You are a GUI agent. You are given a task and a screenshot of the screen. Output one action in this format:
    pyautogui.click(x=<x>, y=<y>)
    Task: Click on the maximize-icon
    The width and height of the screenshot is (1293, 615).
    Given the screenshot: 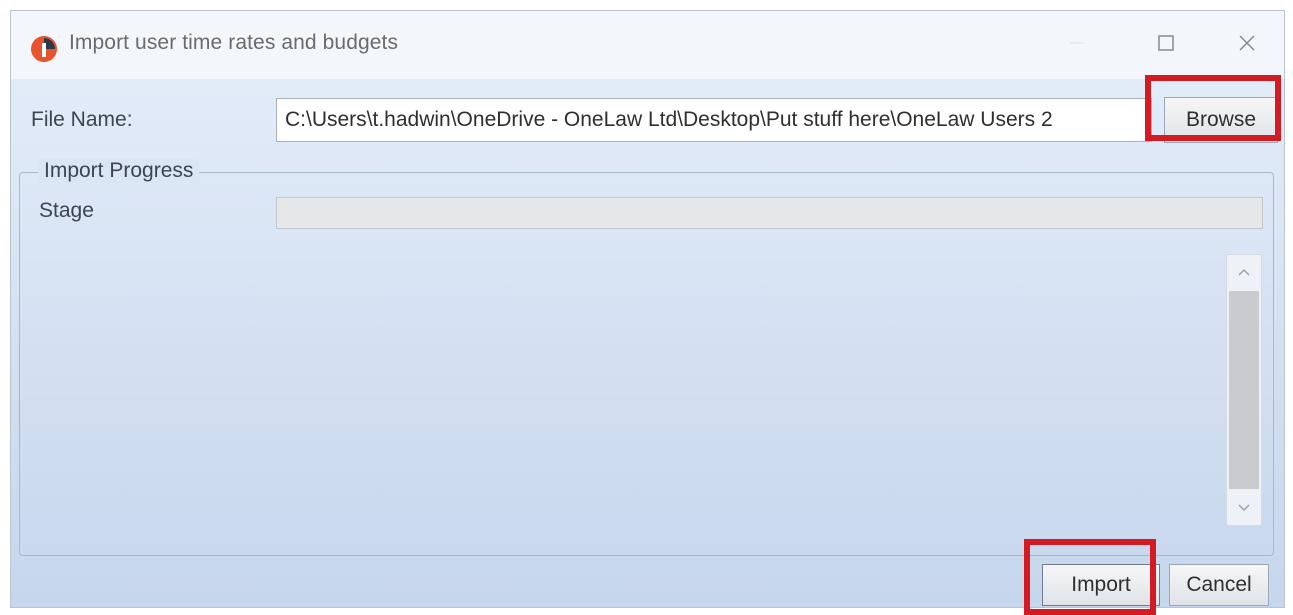 What is the action you would take?
    pyautogui.click(x=1166, y=43)
    